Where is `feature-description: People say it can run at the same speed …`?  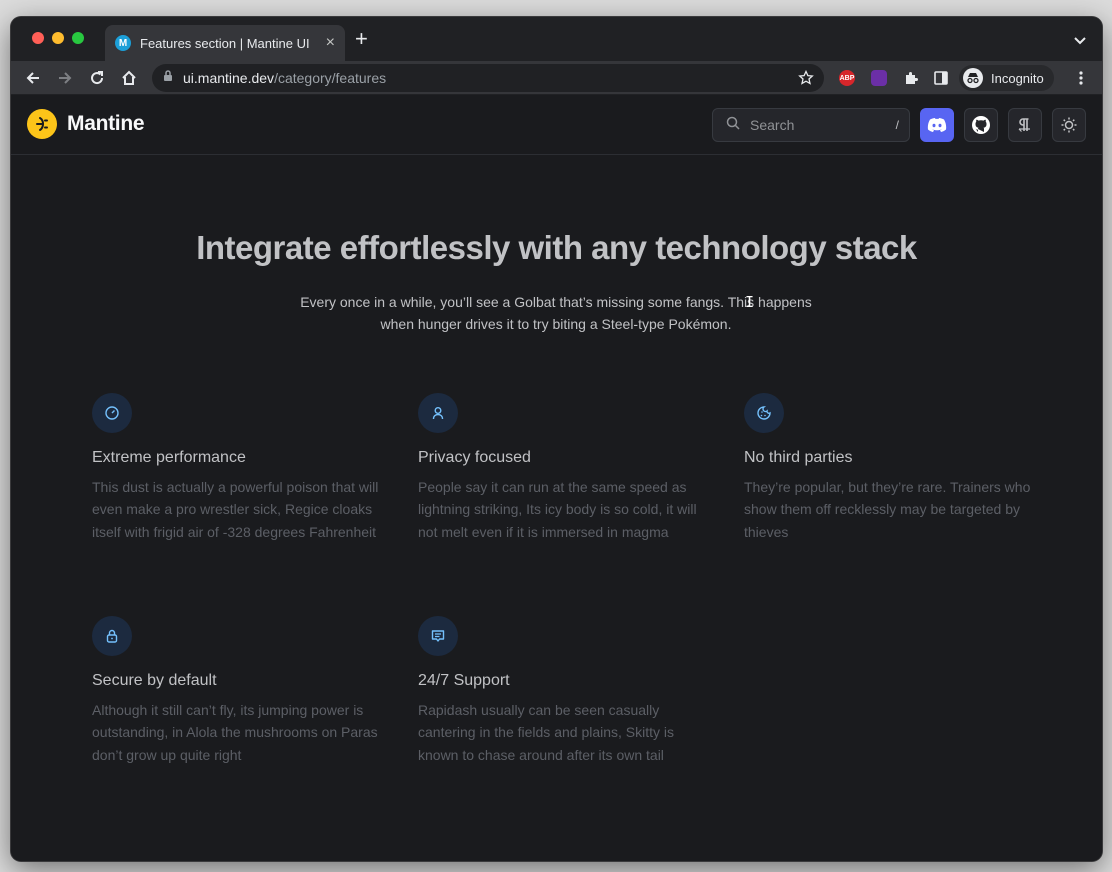 feature-description: People say it can run at the same speed … is located at coordinates (557, 509).